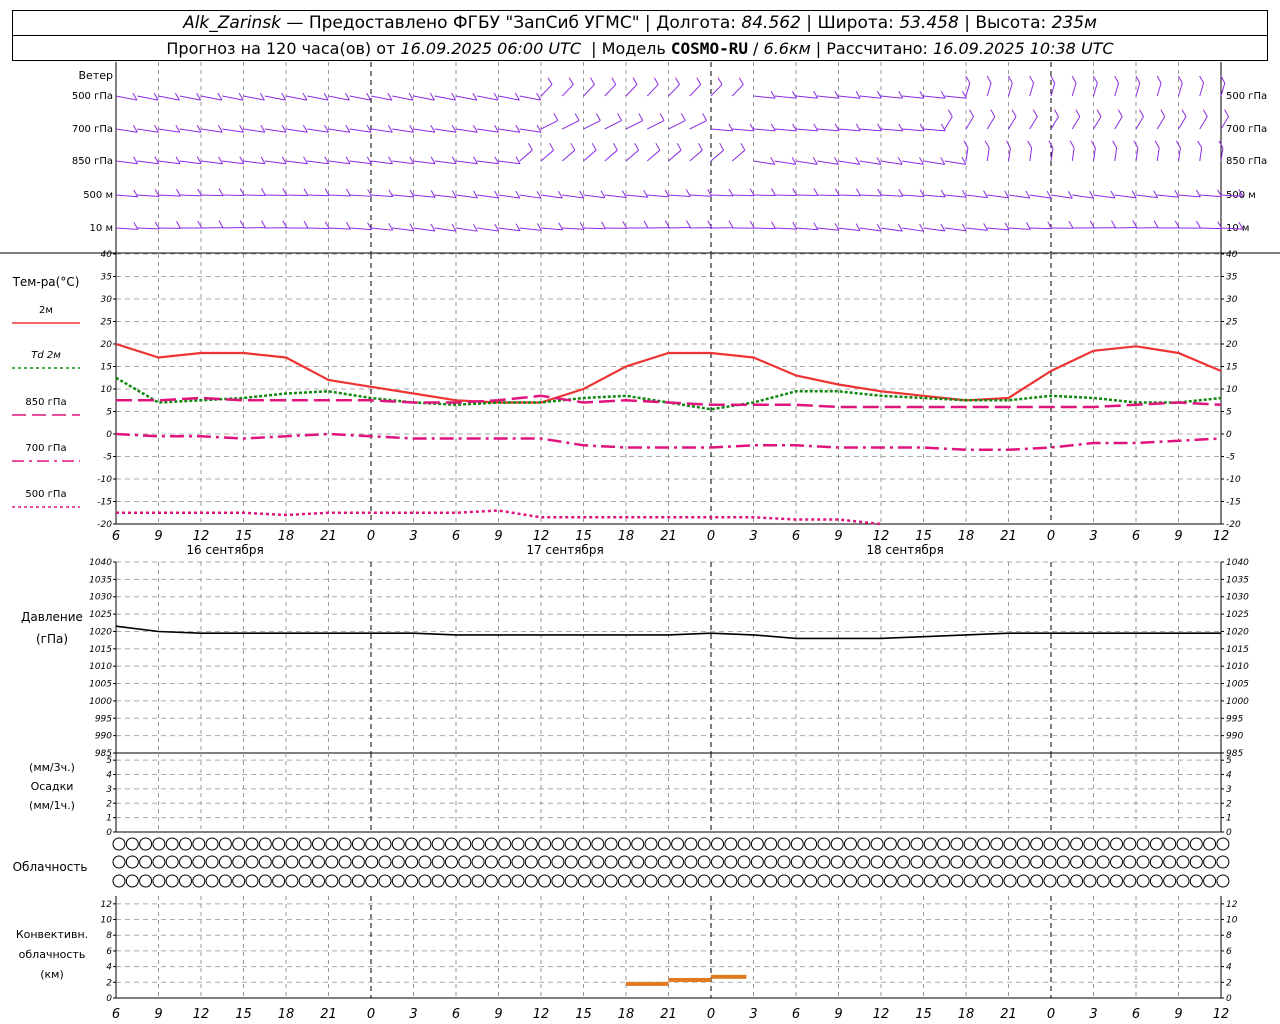 The height and width of the screenshot is (1024, 1280). I want to click on conv-cloud-bar, so click(689, 979).